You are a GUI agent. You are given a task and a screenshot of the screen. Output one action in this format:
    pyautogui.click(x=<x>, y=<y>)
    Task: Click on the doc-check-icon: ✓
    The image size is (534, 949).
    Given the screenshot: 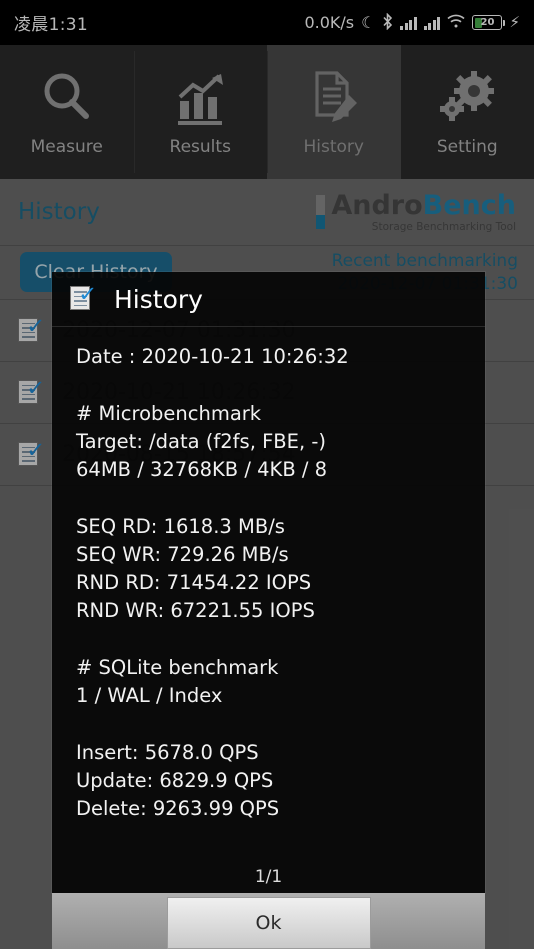 What is the action you would take?
    pyautogui.click(x=84, y=298)
    